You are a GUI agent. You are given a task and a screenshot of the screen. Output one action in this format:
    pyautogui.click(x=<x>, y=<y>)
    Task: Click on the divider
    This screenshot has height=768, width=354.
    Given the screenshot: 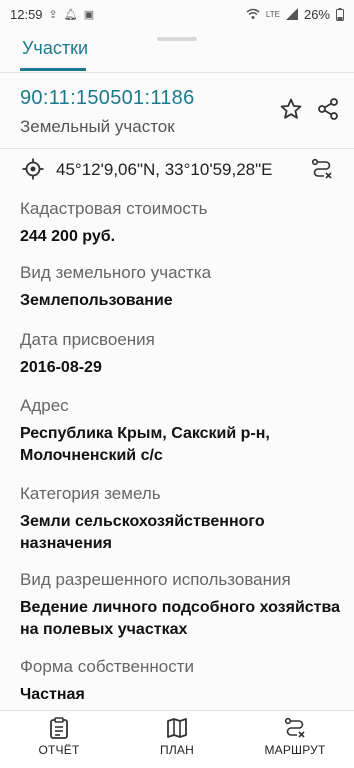 What is the action you would take?
    pyautogui.click(x=177, y=148)
    